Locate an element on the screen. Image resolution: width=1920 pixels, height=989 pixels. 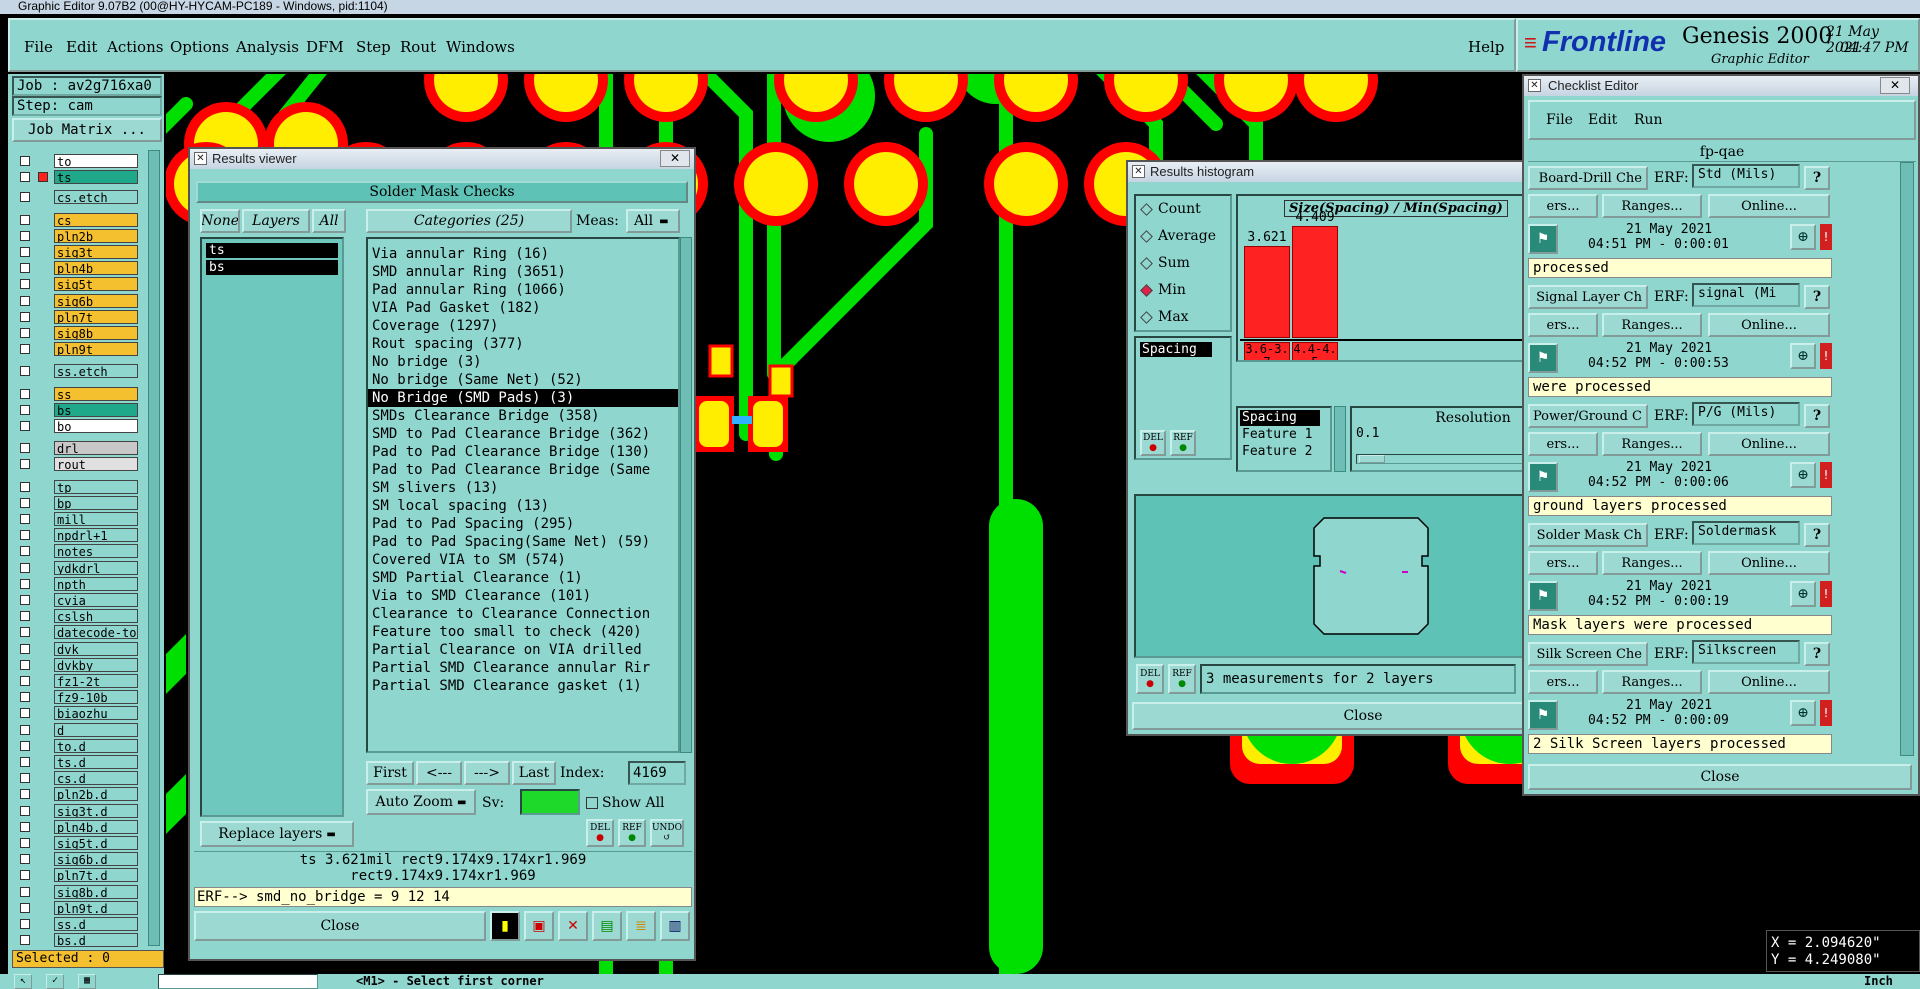
layer-row: d is located at coordinates (78, 730).